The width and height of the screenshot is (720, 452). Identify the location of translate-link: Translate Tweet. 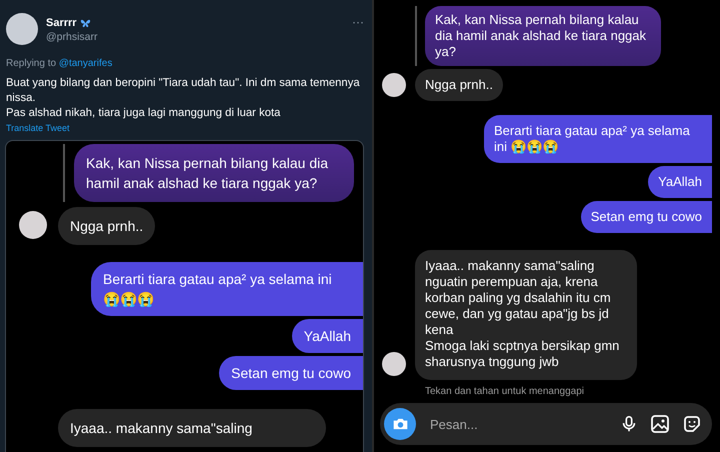
(35, 127).